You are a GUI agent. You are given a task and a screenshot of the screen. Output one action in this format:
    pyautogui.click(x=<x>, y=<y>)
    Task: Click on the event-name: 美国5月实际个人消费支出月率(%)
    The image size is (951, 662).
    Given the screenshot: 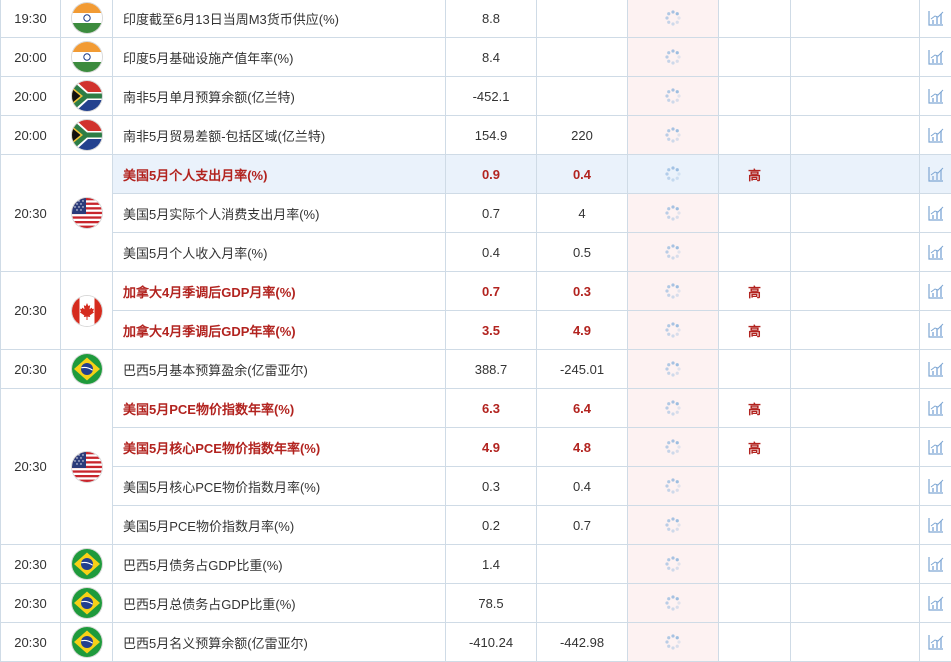 What is the action you would take?
    pyautogui.click(x=279, y=213)
    